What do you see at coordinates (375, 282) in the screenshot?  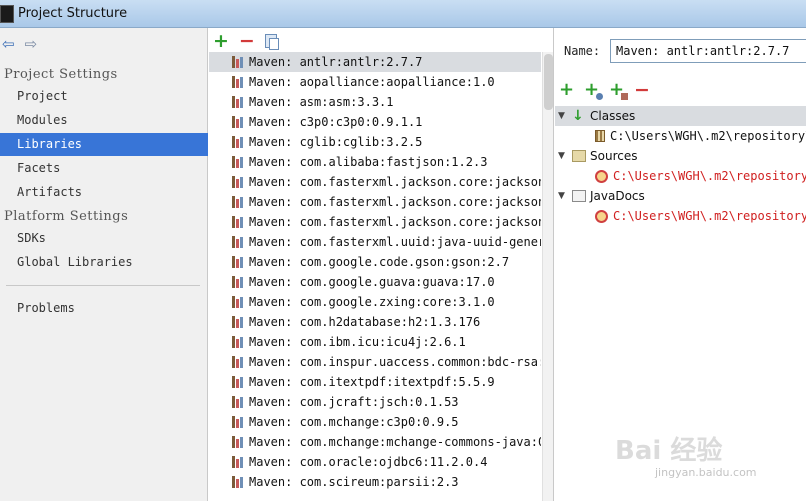 I see `library-list-item: Maven: com.google.guava:guava:17.0` at bounding box center [375, 282].